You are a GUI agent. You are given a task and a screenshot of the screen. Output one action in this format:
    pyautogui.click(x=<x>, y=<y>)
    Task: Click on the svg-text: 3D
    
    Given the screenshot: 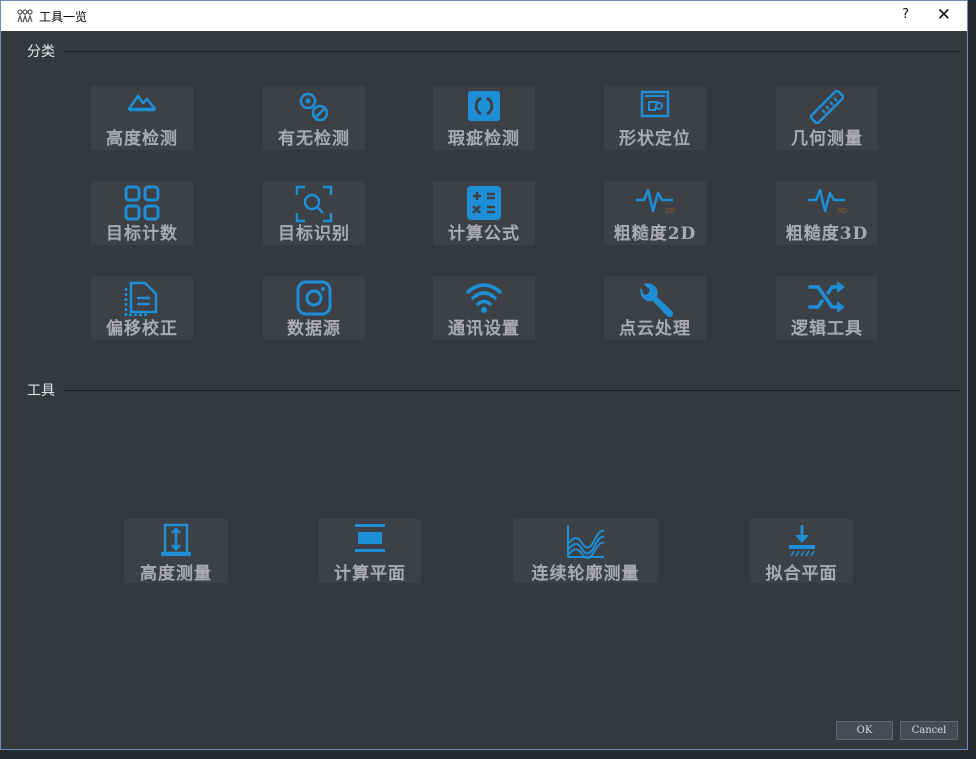 What is the action you would take?
    pyautogui.click(x=842, y=211)
    